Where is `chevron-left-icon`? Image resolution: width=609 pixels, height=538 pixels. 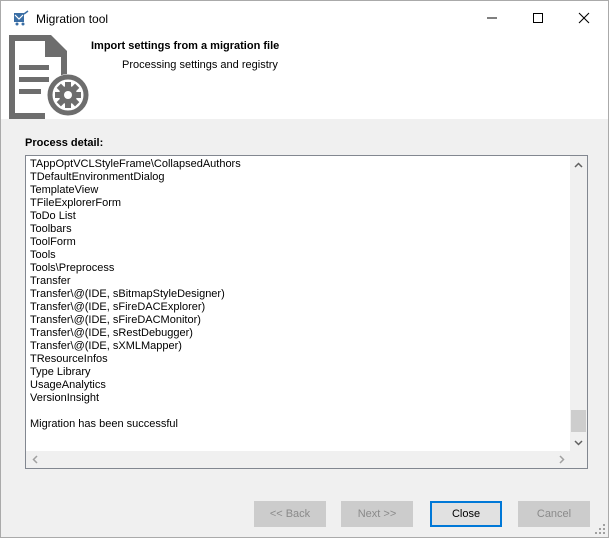
chevron-left-icon is located at coordinates (34, 459).